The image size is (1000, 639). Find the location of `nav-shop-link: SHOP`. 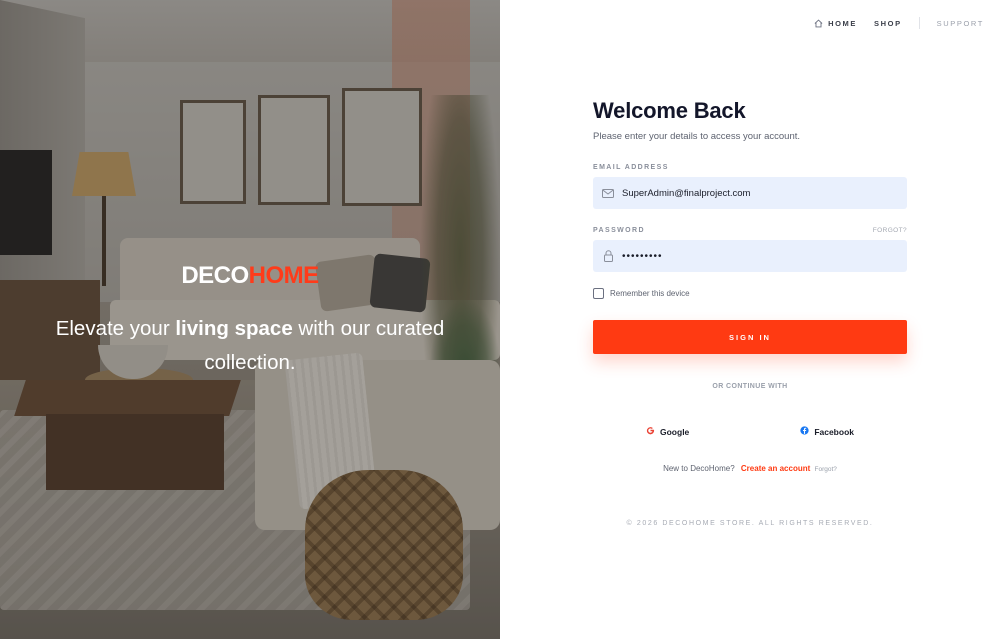

nav-shop-link: SHOP is located at coordinates (888, 23).